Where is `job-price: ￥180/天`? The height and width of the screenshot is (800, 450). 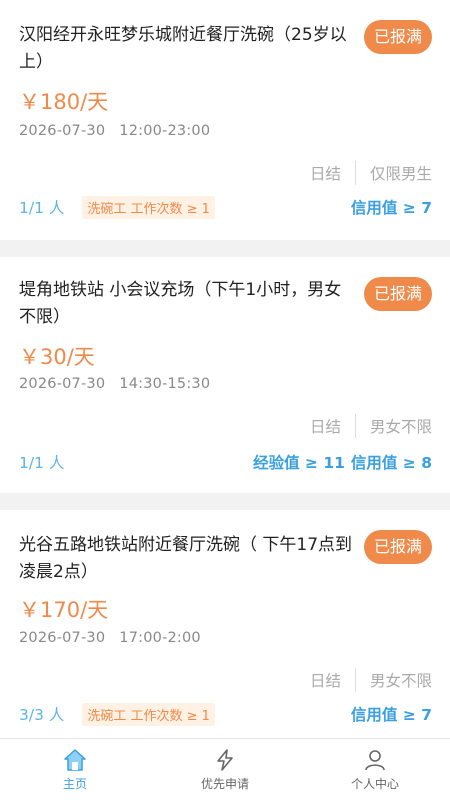 job-price: ￥180/天 is located at coordinates (64, 102).